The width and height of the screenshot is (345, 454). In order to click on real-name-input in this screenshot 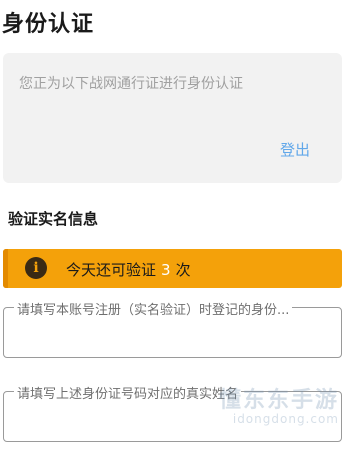, I will do `click(173, 420)`.